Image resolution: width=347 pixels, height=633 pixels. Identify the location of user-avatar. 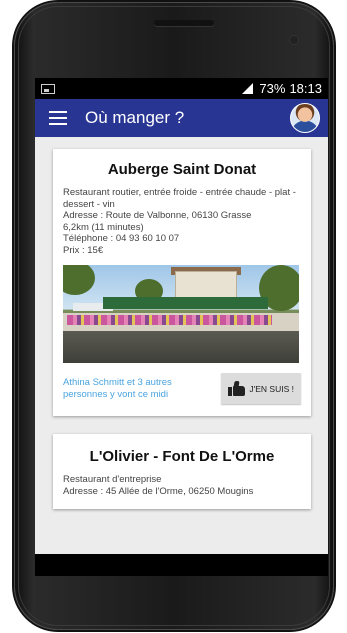
(305, 118).